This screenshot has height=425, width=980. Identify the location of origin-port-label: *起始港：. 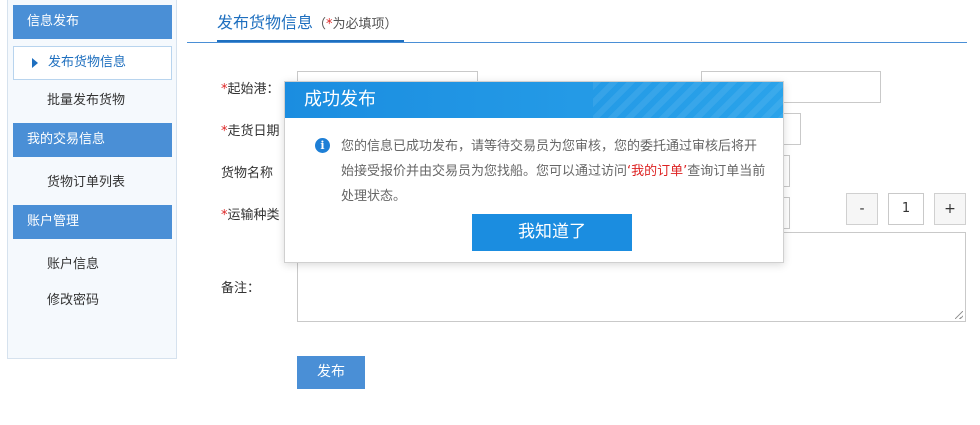
(250, 89).